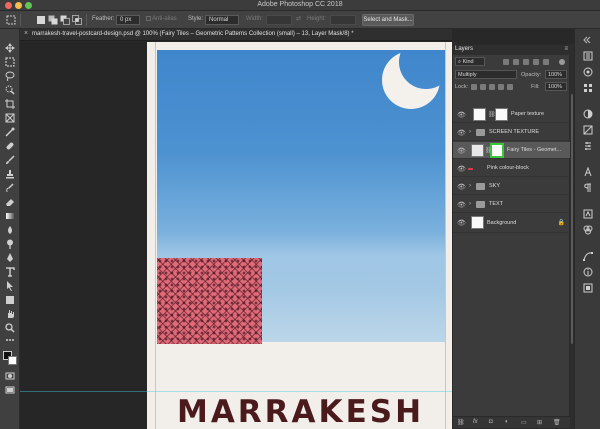 The height and width of the screenshot is (429, 600). Describe the element at coordinates (510, 87) in the screenshot. I see `lock-all-icon` at that location.